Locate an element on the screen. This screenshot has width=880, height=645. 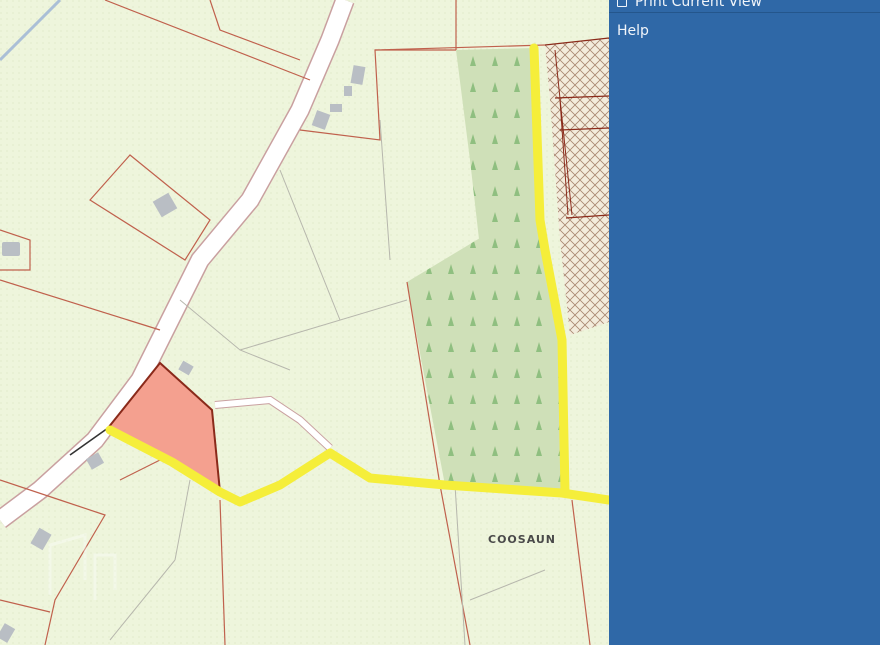
help-label: Help is located at coordinates (633, 31).